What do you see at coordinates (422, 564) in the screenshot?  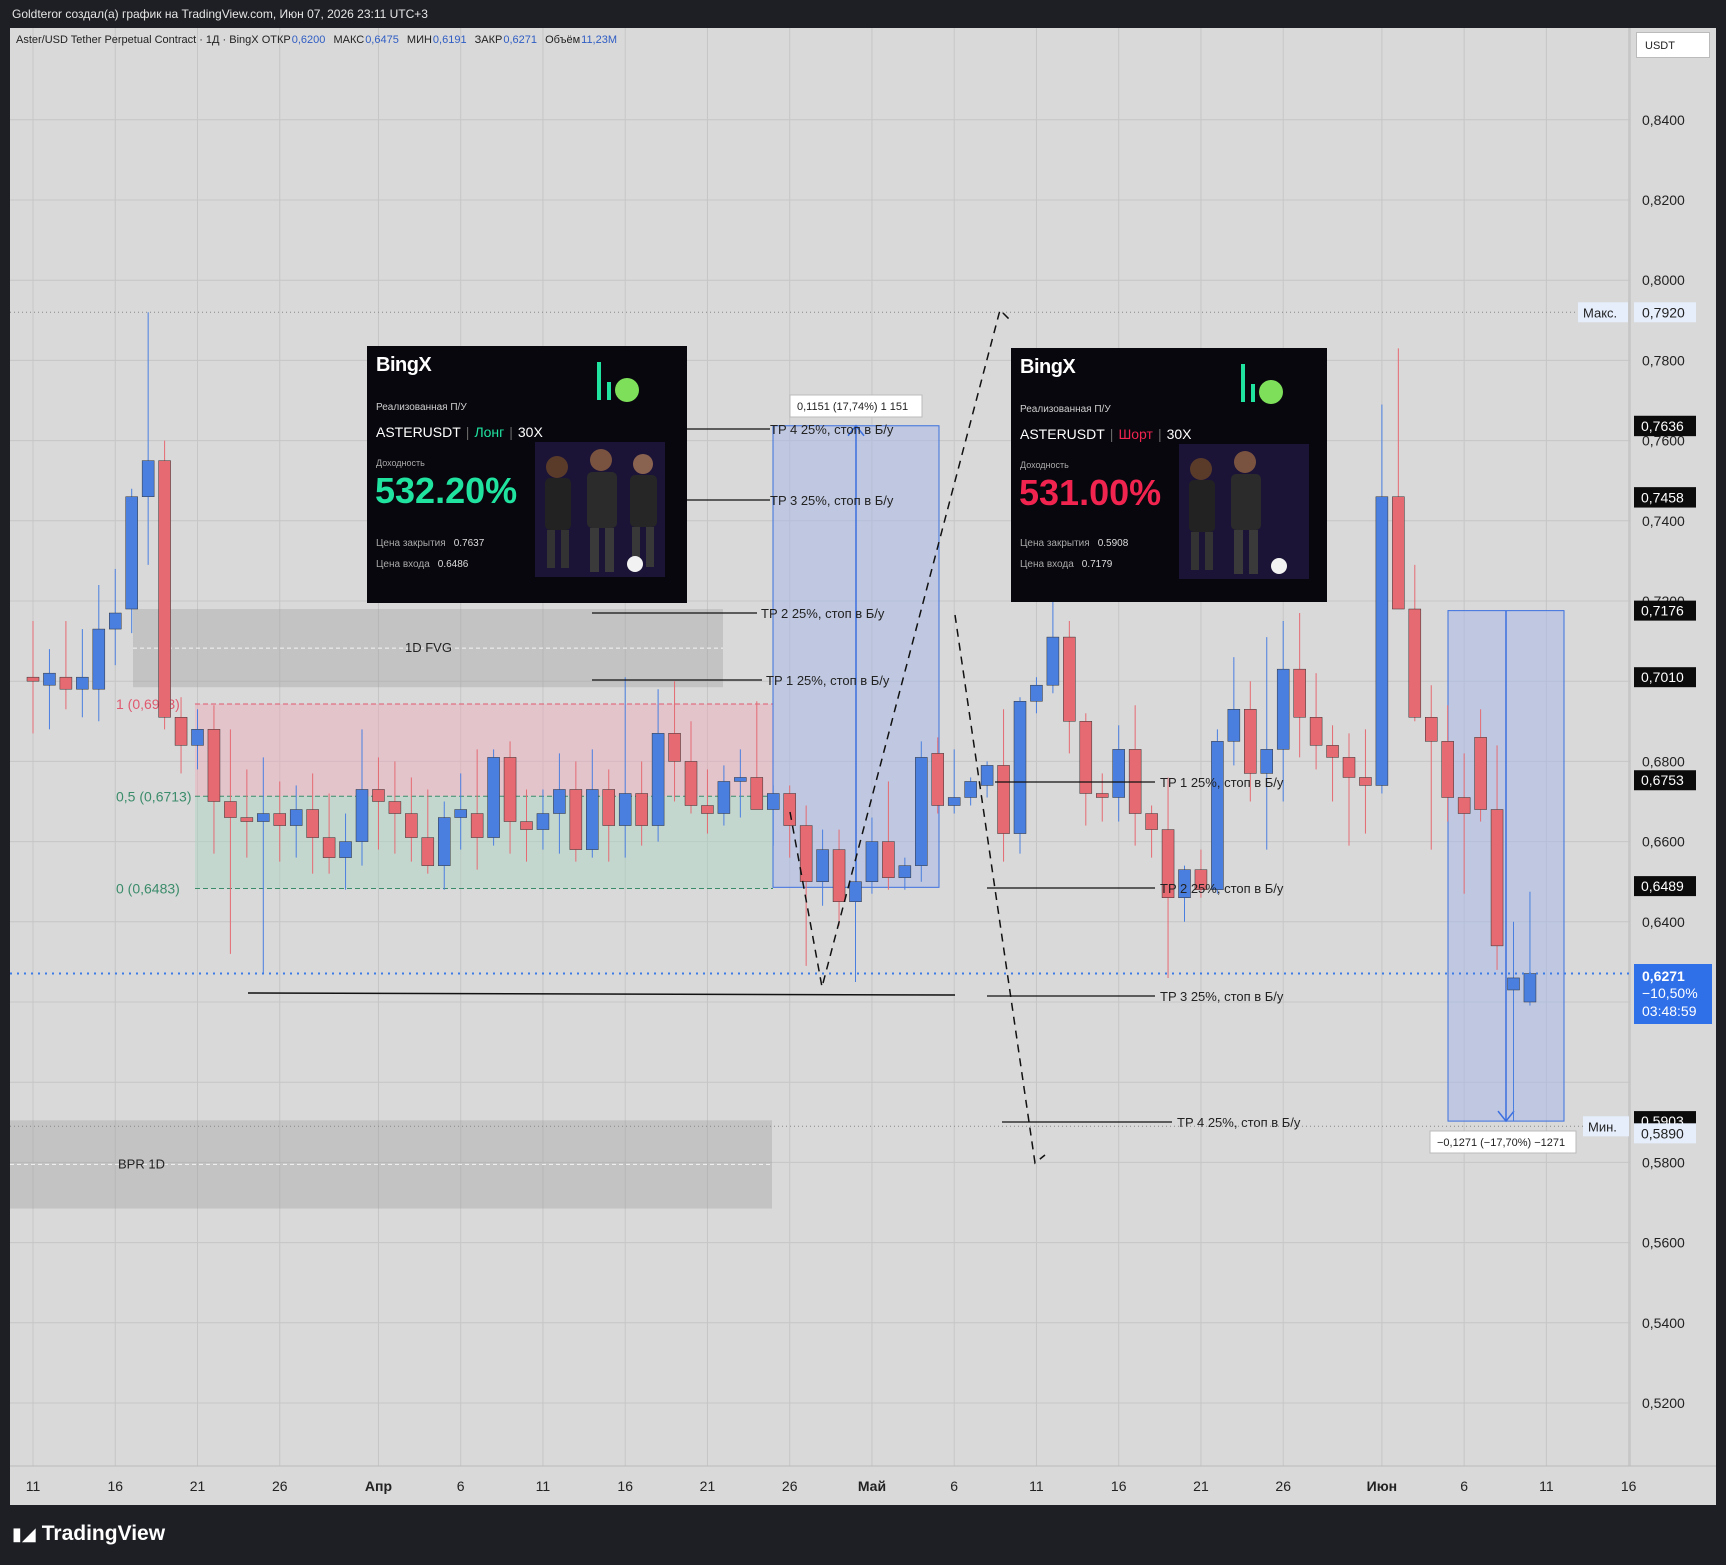 I see `entry-price-row: Цена входа 0.6486` at bounding box center [422, 564].